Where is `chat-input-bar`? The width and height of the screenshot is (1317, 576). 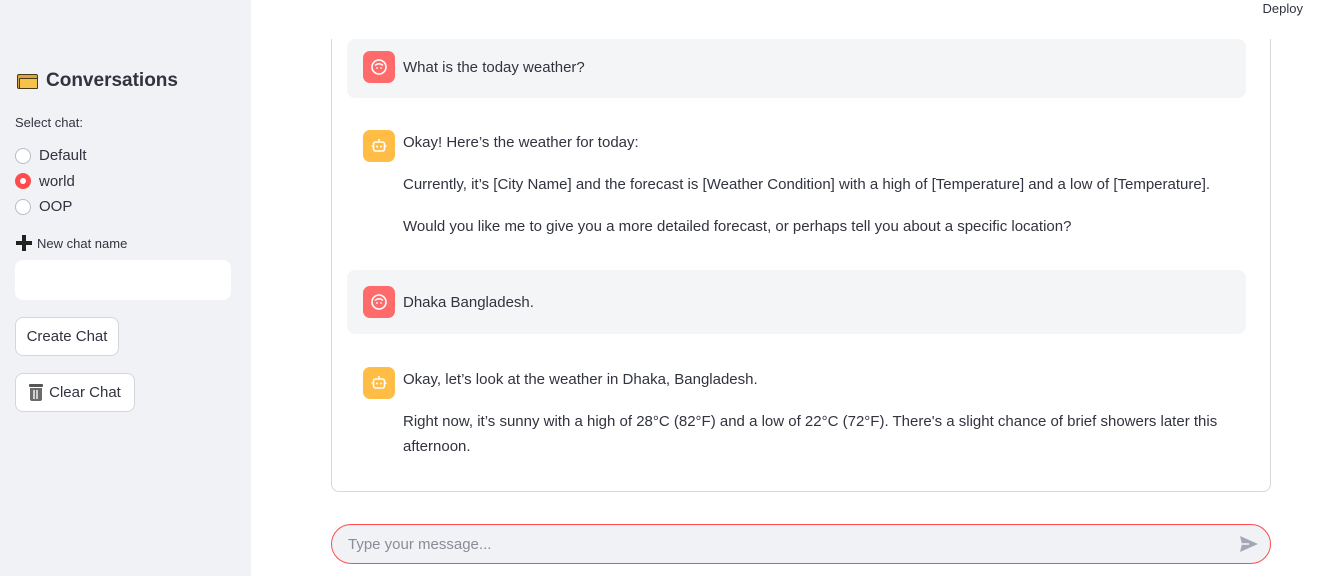 chat-input-bar is located at coordinates (801, 544).